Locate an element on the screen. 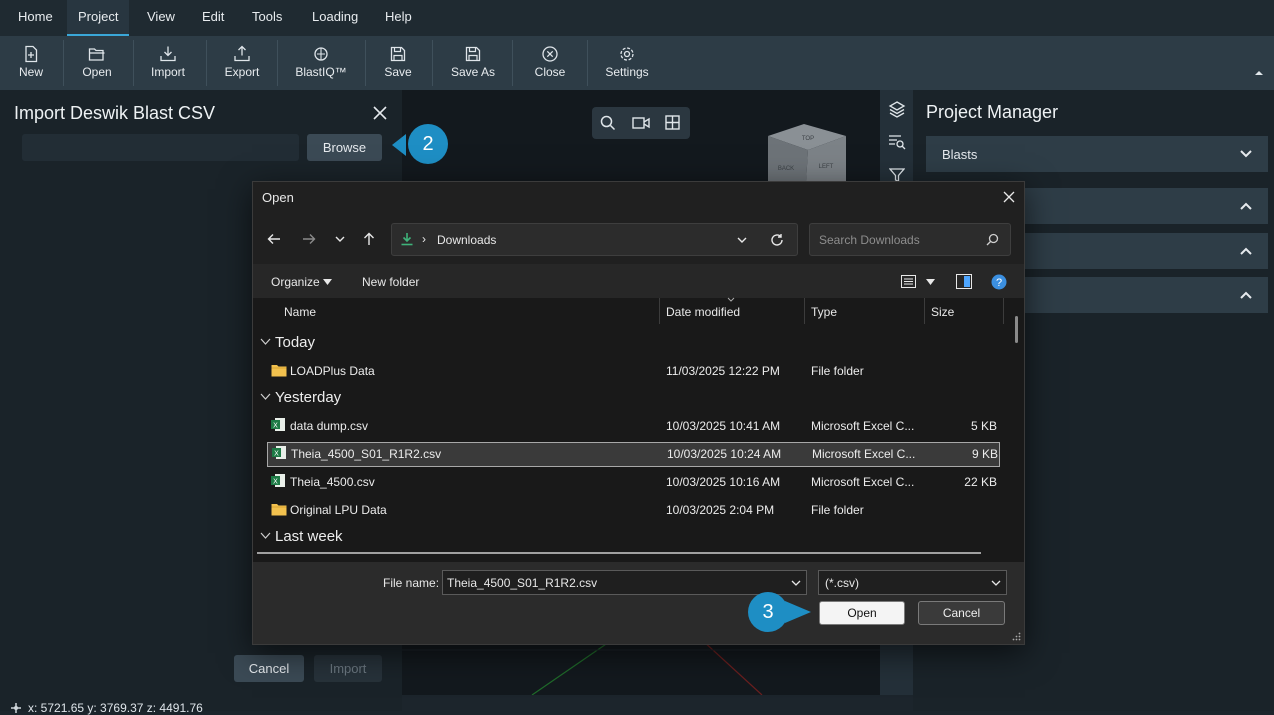 The width and height of the screenshot is (1274, 715). cursor-coordinates: x: 5721.65 y: 3769.37 z: 4491.76 is located at coordinates (115, 708).